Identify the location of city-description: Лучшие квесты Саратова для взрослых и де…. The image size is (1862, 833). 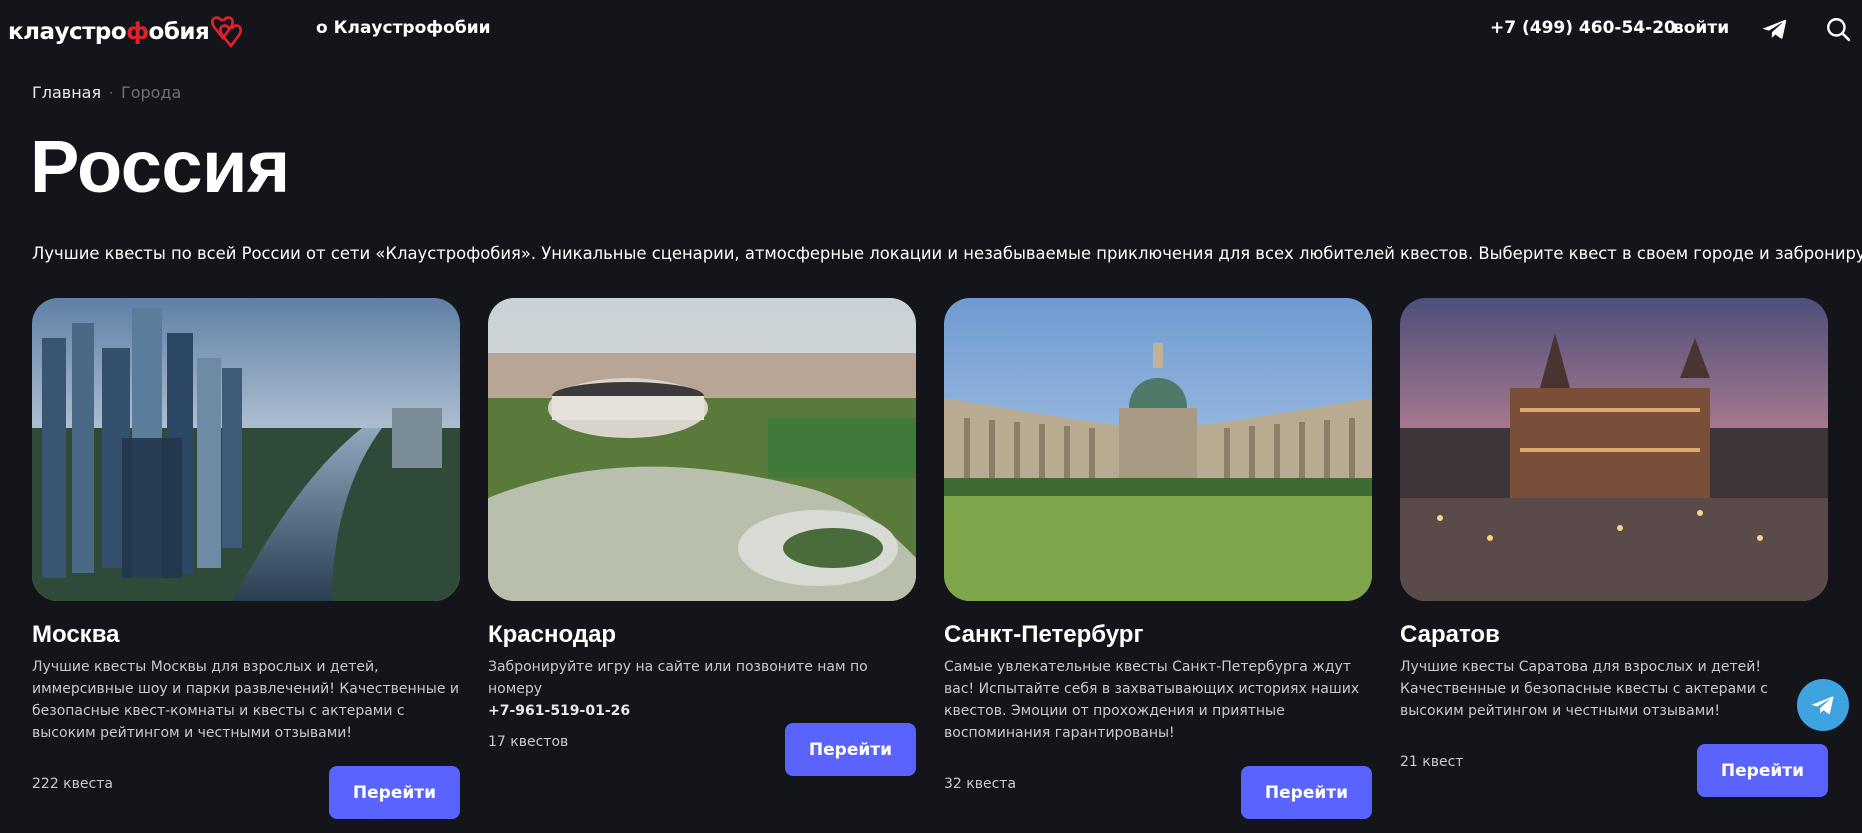
(1584, 689).